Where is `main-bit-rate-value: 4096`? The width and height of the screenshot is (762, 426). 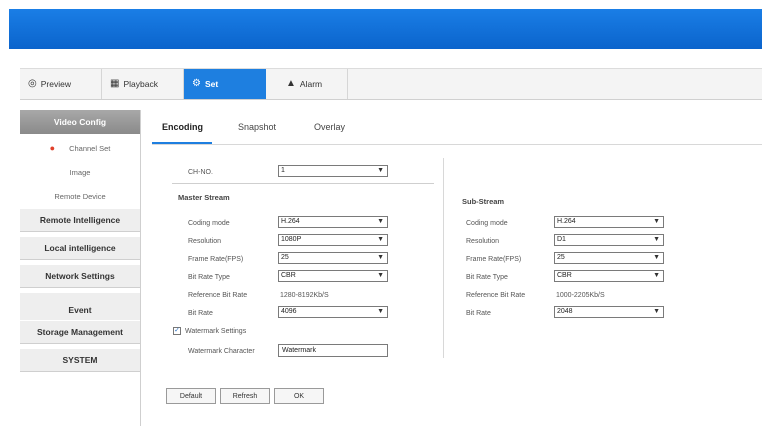 main-bit-rate-value: 4096 is located at coordinates (289, 311).